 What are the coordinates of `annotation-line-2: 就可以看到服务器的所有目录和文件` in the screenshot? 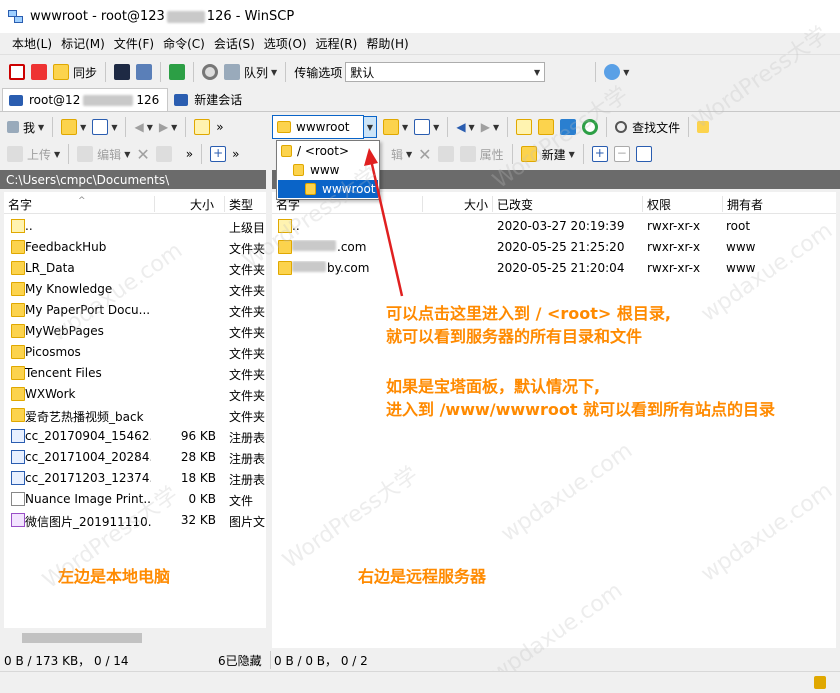 It's located at (514, 336).